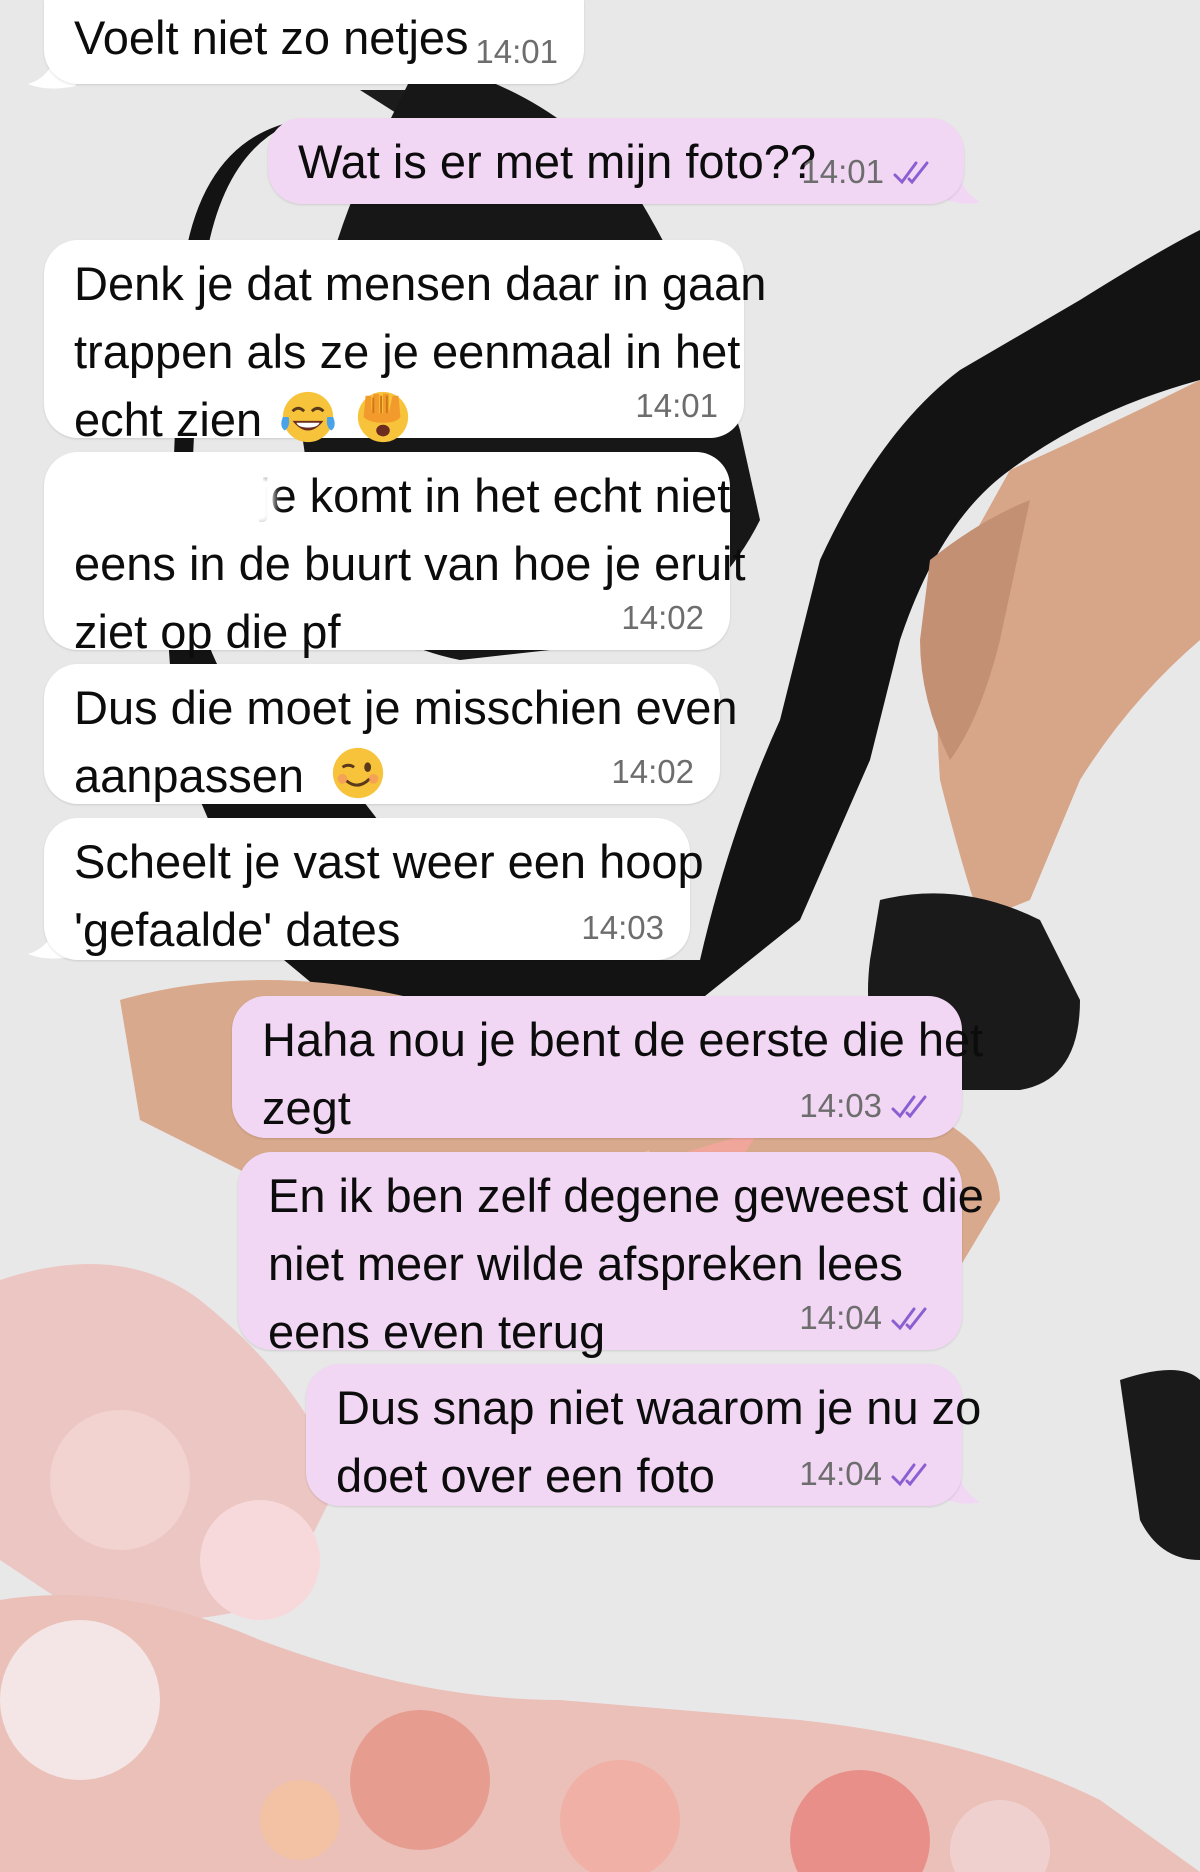  I want to click on message-text: niet meer wilde afspreken lees, so click(585, 1263).